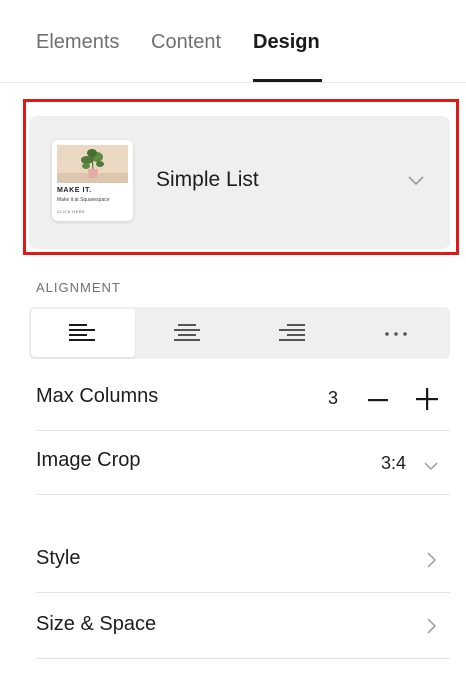 This screenshot has height=700, width=466. What do you see at coordinates (96, 624) in the screenshot?
I see `size-space-label: Size & Space` at bounding box center [96, 624].